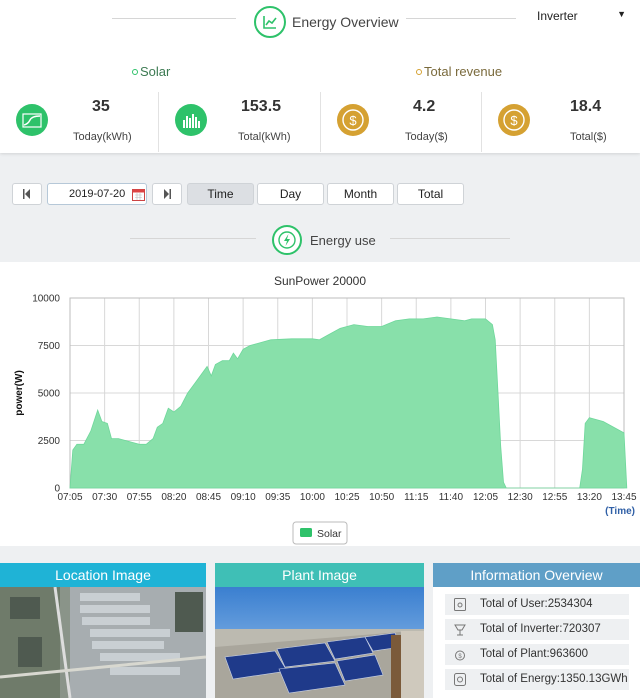  Describe the element at coordinates (621, 14) in the screenshot. I see `chevron-down-icon: ▼` at that location.